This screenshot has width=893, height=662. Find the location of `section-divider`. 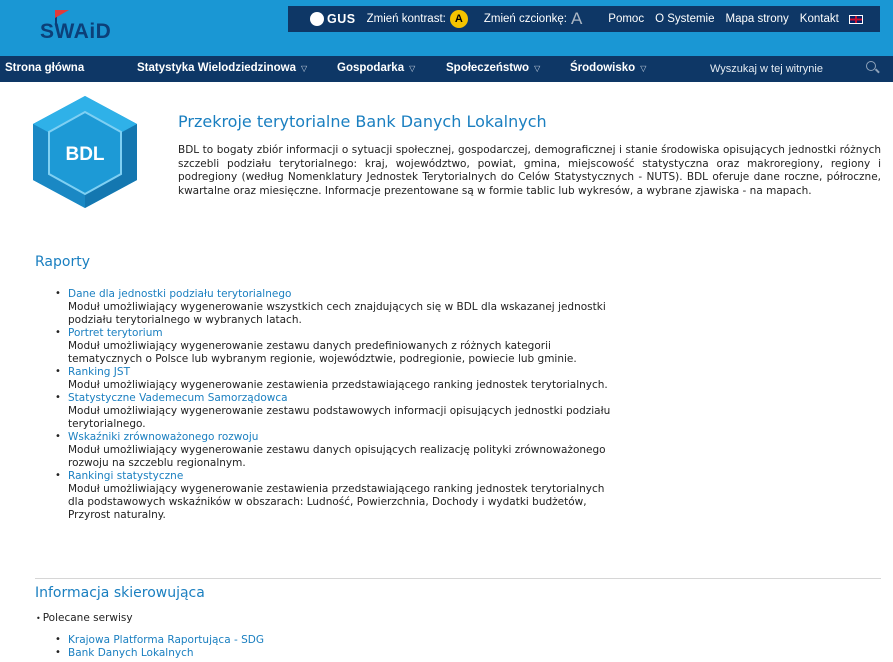

section-divider is located at coordinates (458, 578).